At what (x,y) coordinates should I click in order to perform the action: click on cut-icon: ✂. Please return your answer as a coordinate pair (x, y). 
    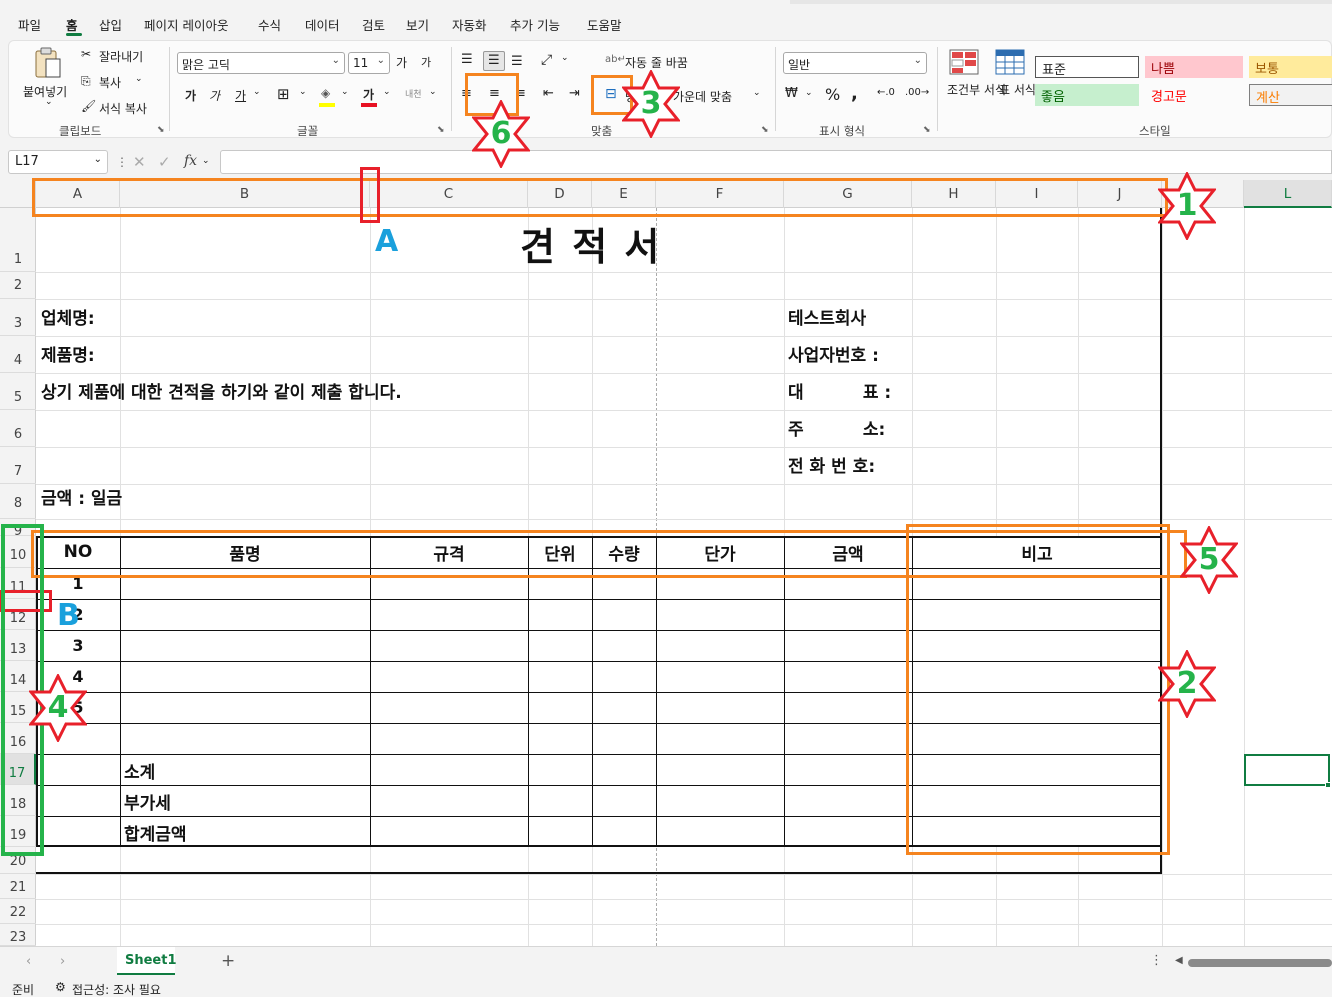
    Looking at the image, I should click on (86, 54).